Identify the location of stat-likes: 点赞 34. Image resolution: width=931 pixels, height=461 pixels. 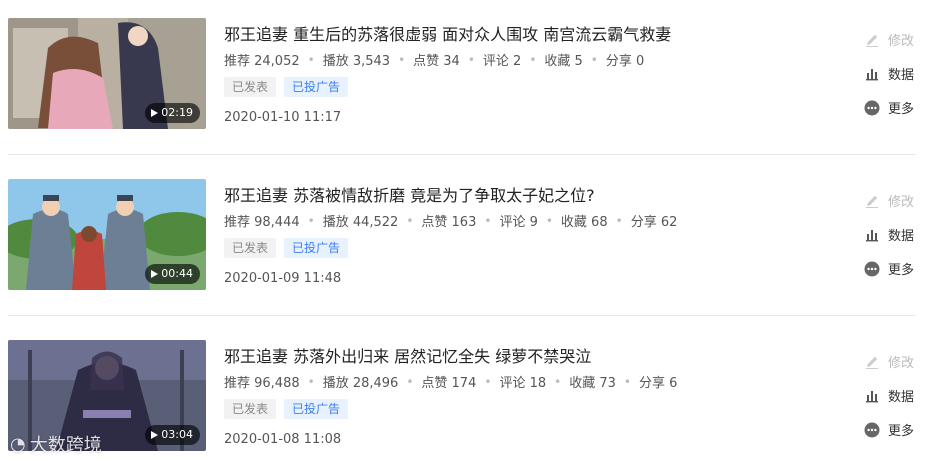
(436, 61).